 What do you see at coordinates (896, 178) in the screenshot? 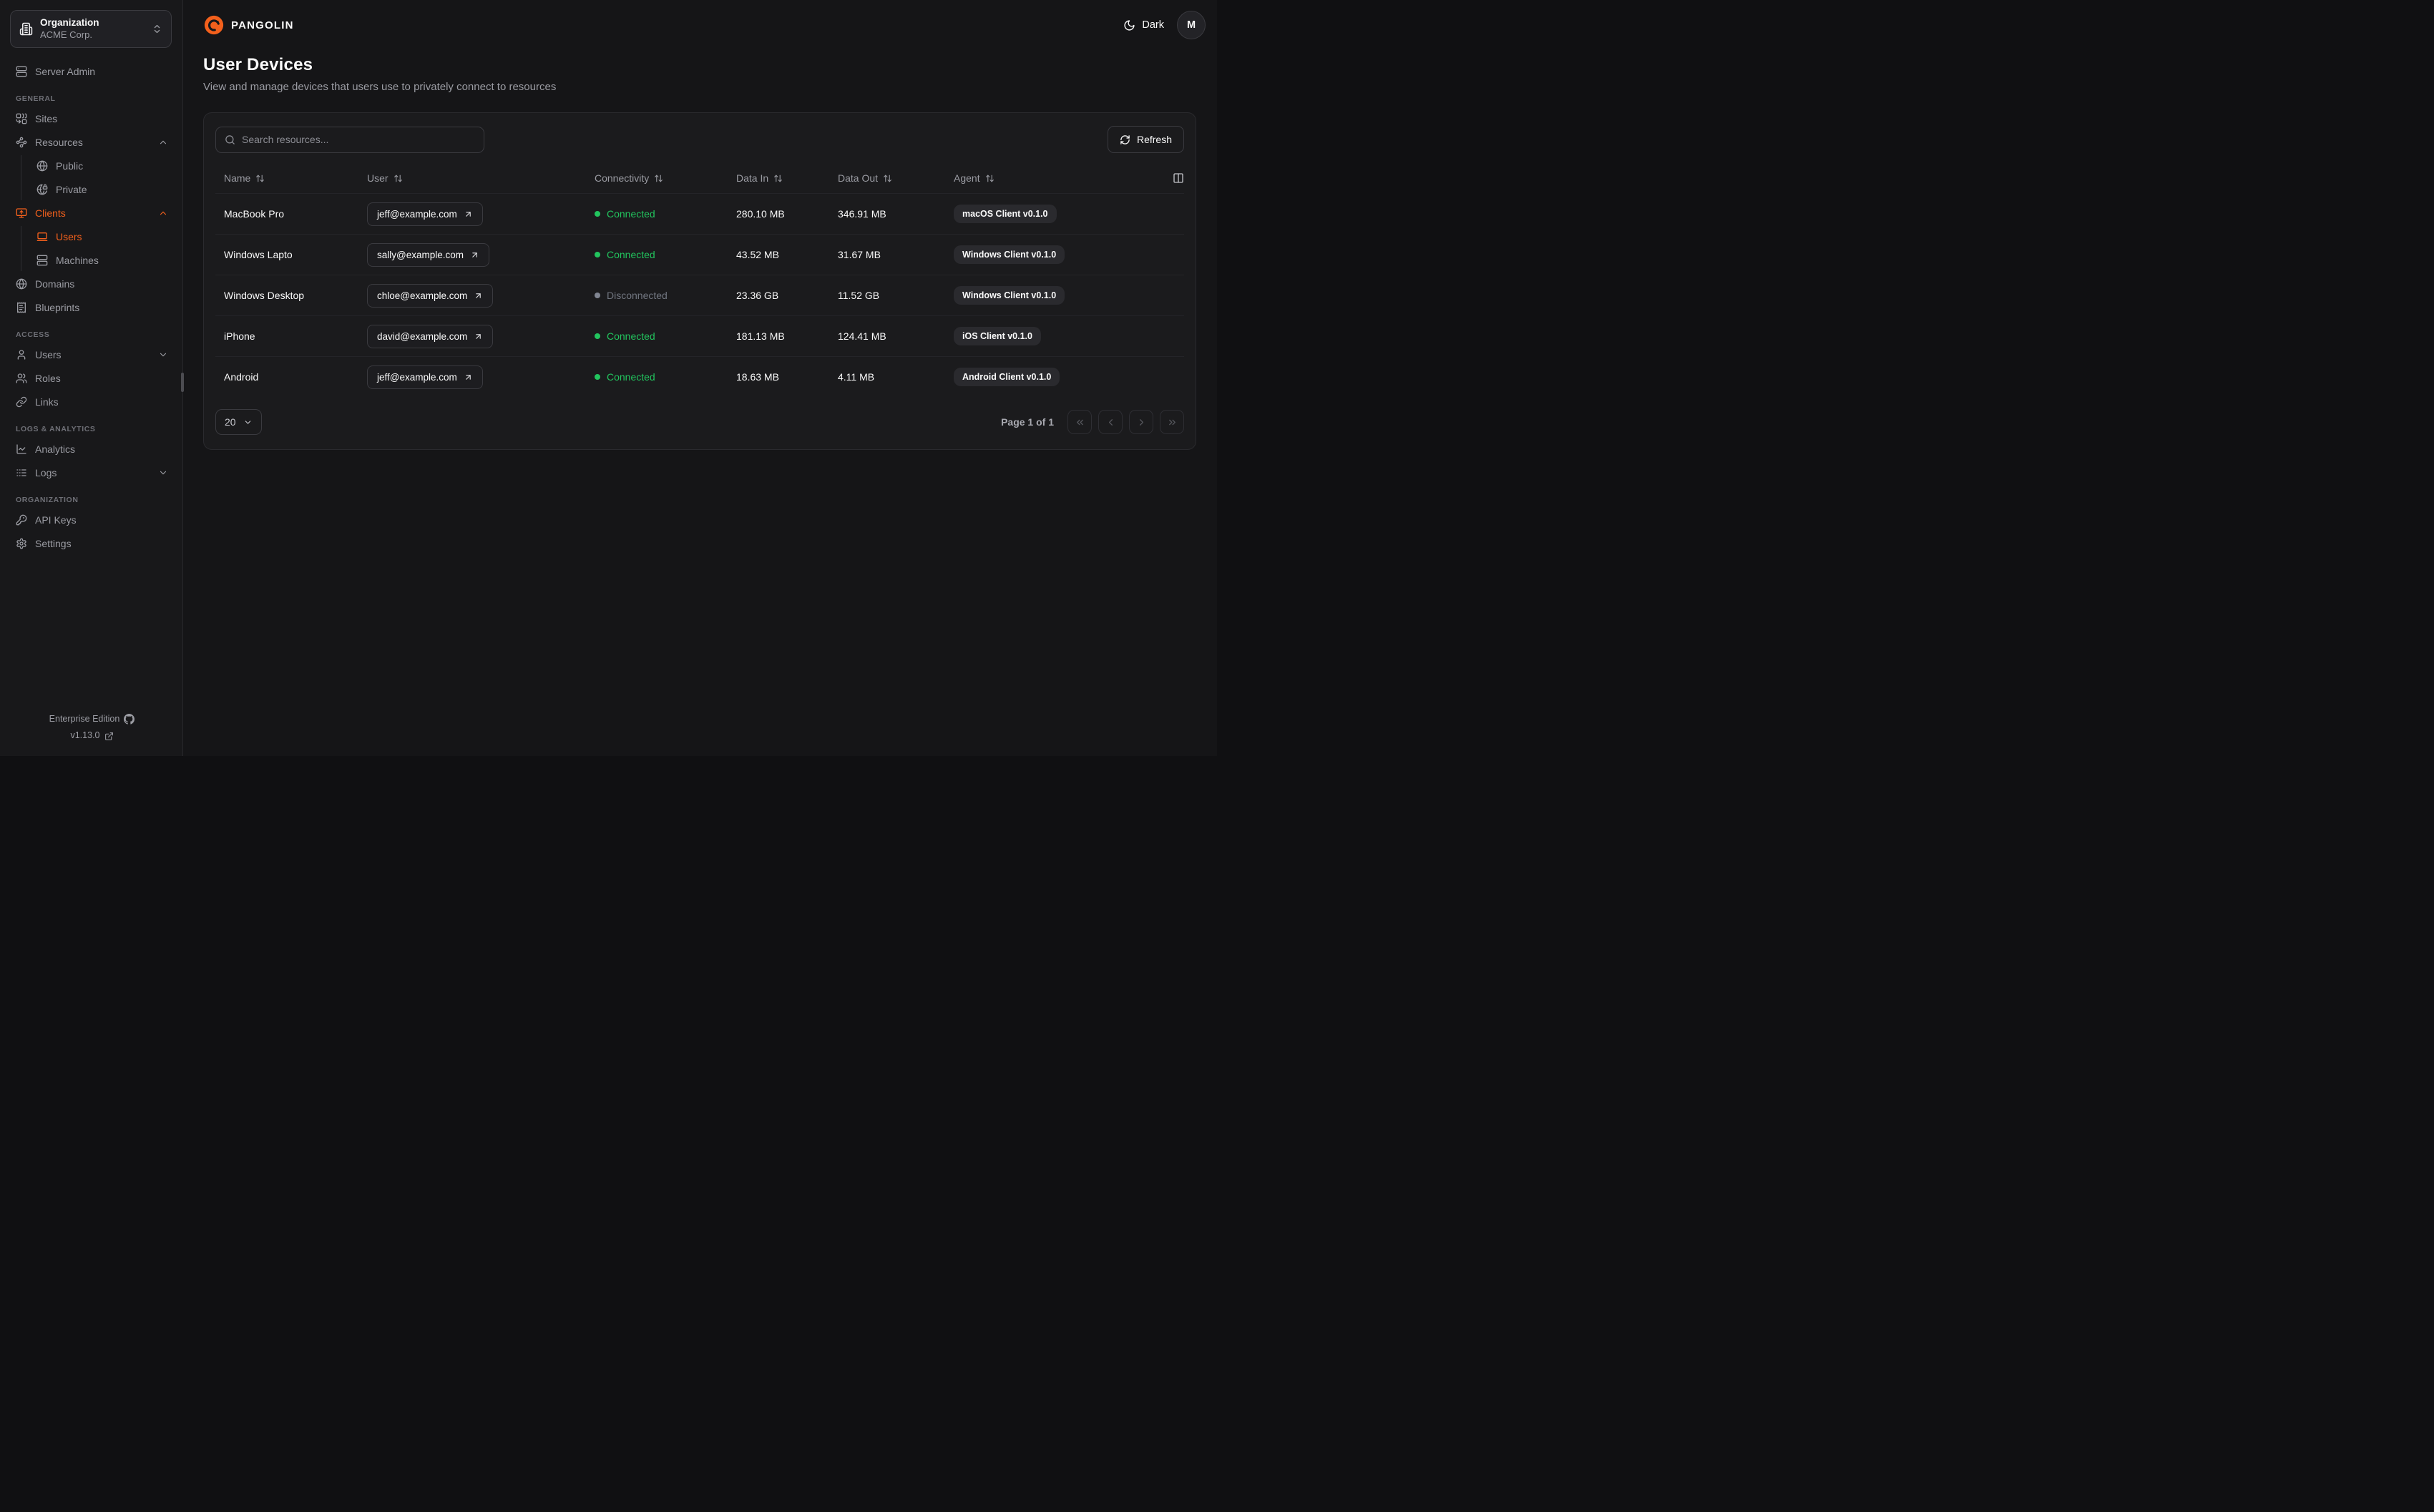
I see `column-header-data-out: Data Out` at bounding box center [896, 178].